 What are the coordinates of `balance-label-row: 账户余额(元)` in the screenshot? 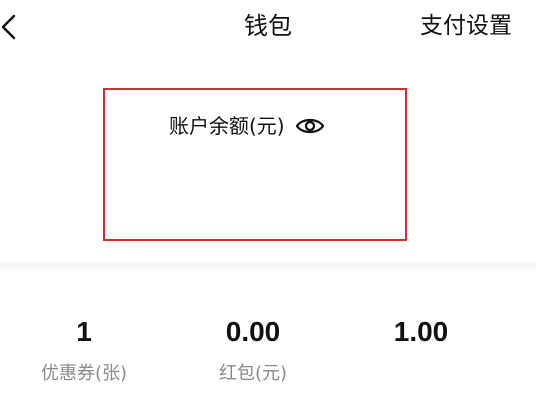 It's located at (247, 126).